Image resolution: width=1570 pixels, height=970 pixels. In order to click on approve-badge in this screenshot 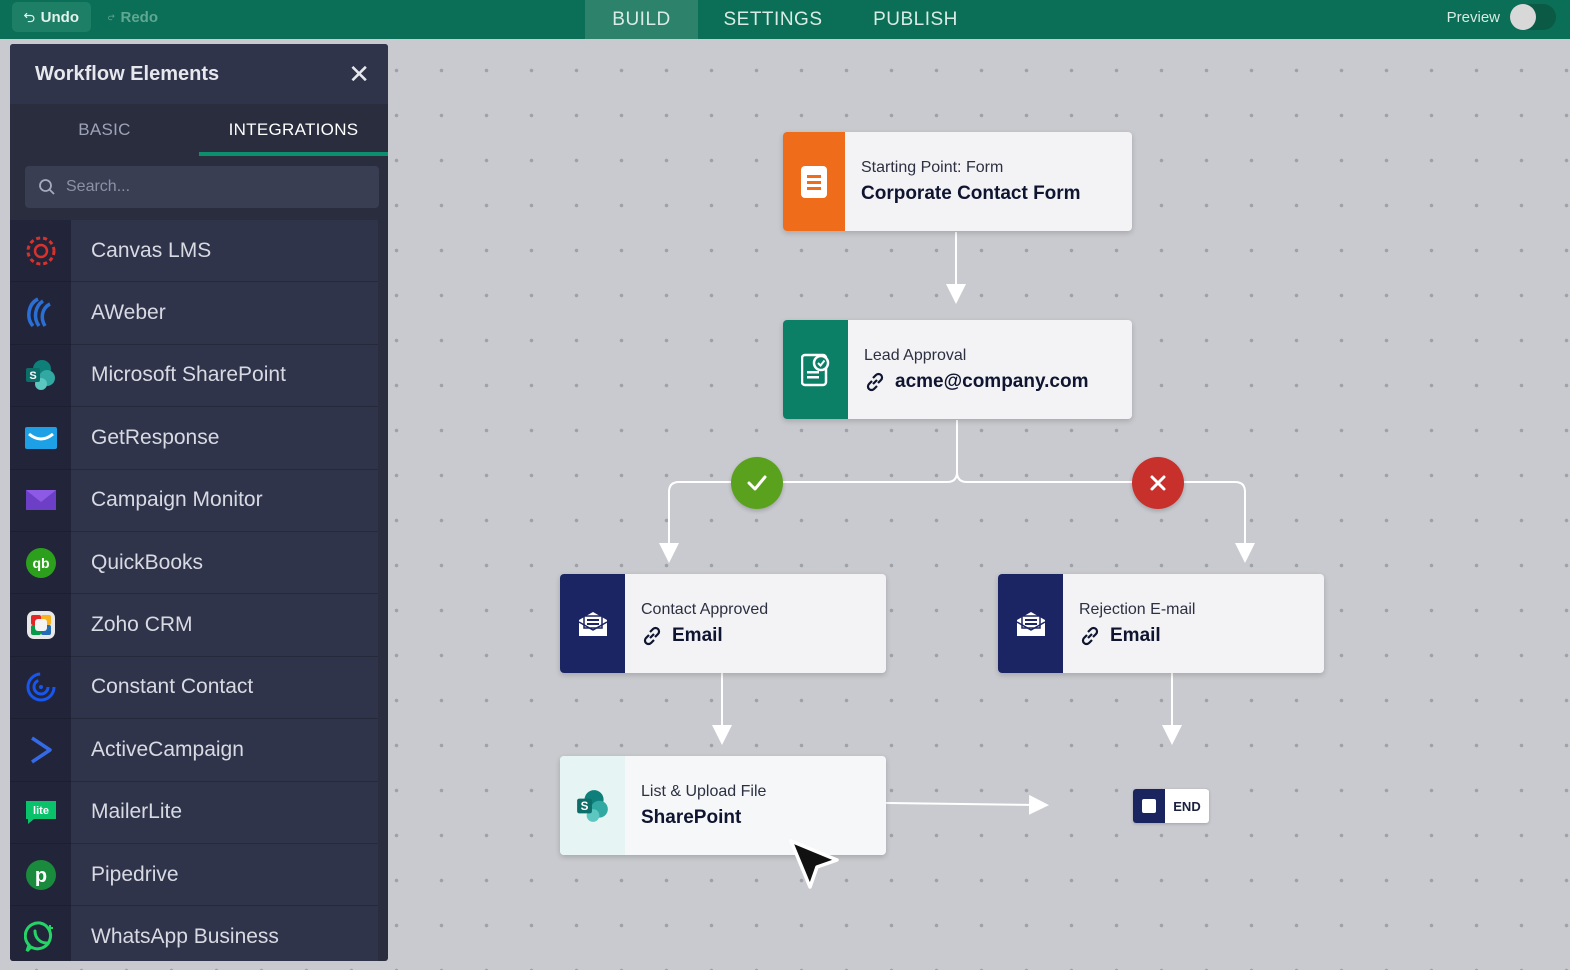, I will do `click(757, 483)`.